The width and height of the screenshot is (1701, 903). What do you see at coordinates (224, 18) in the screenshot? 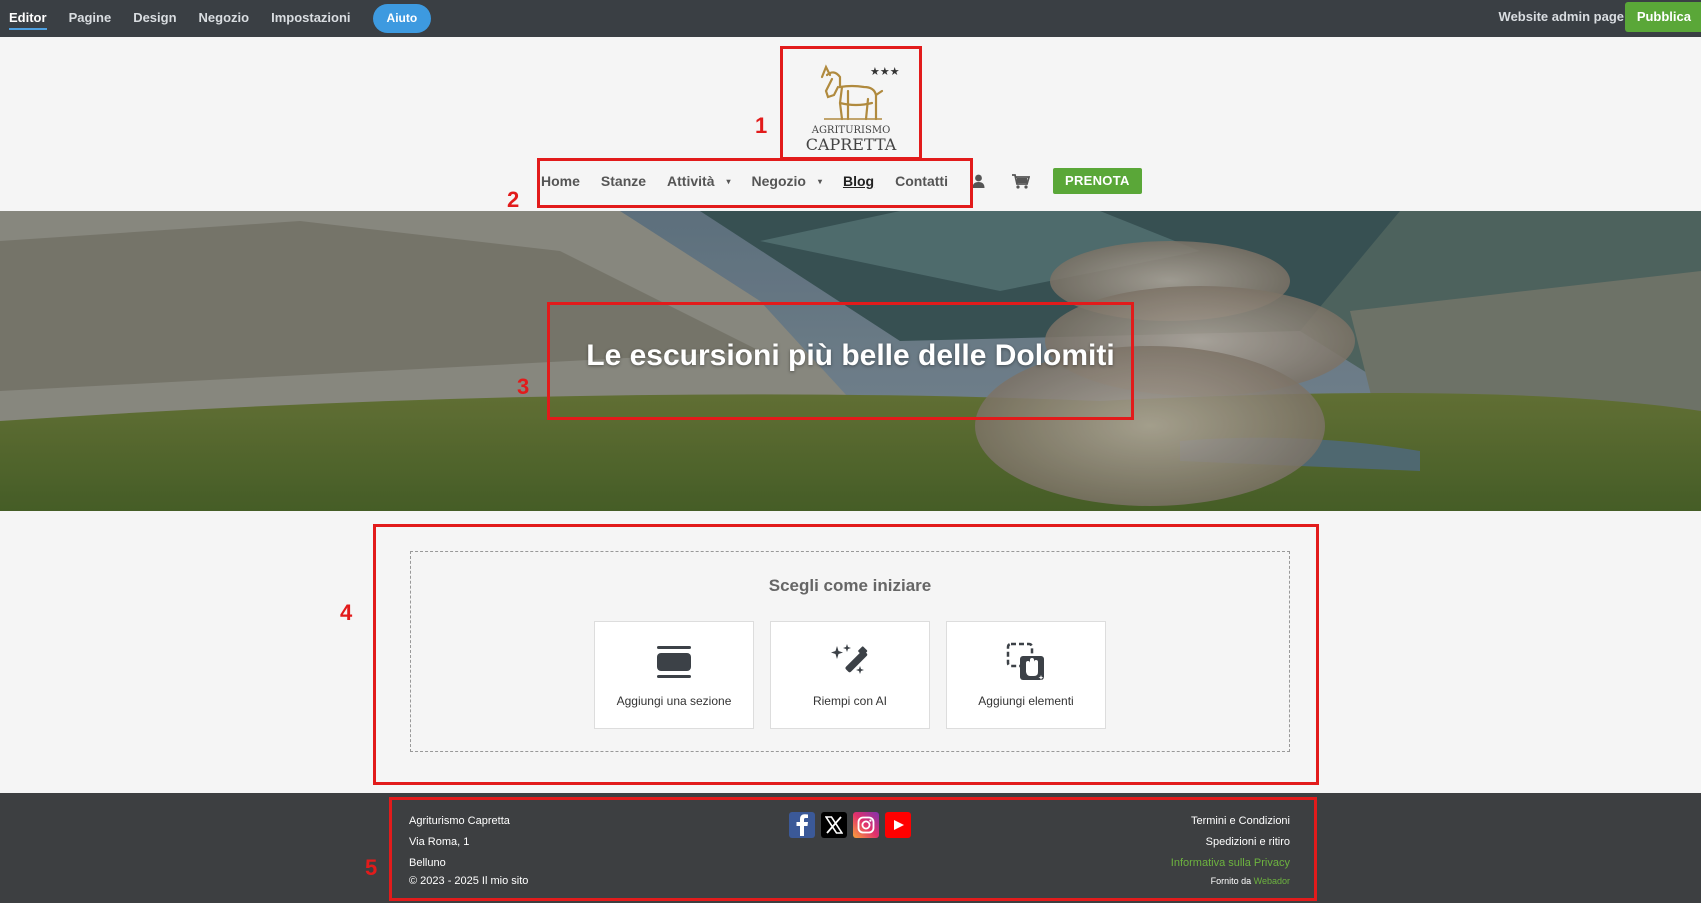
I see `tab-negozio: Negozio` at bounding box center [224, 18].